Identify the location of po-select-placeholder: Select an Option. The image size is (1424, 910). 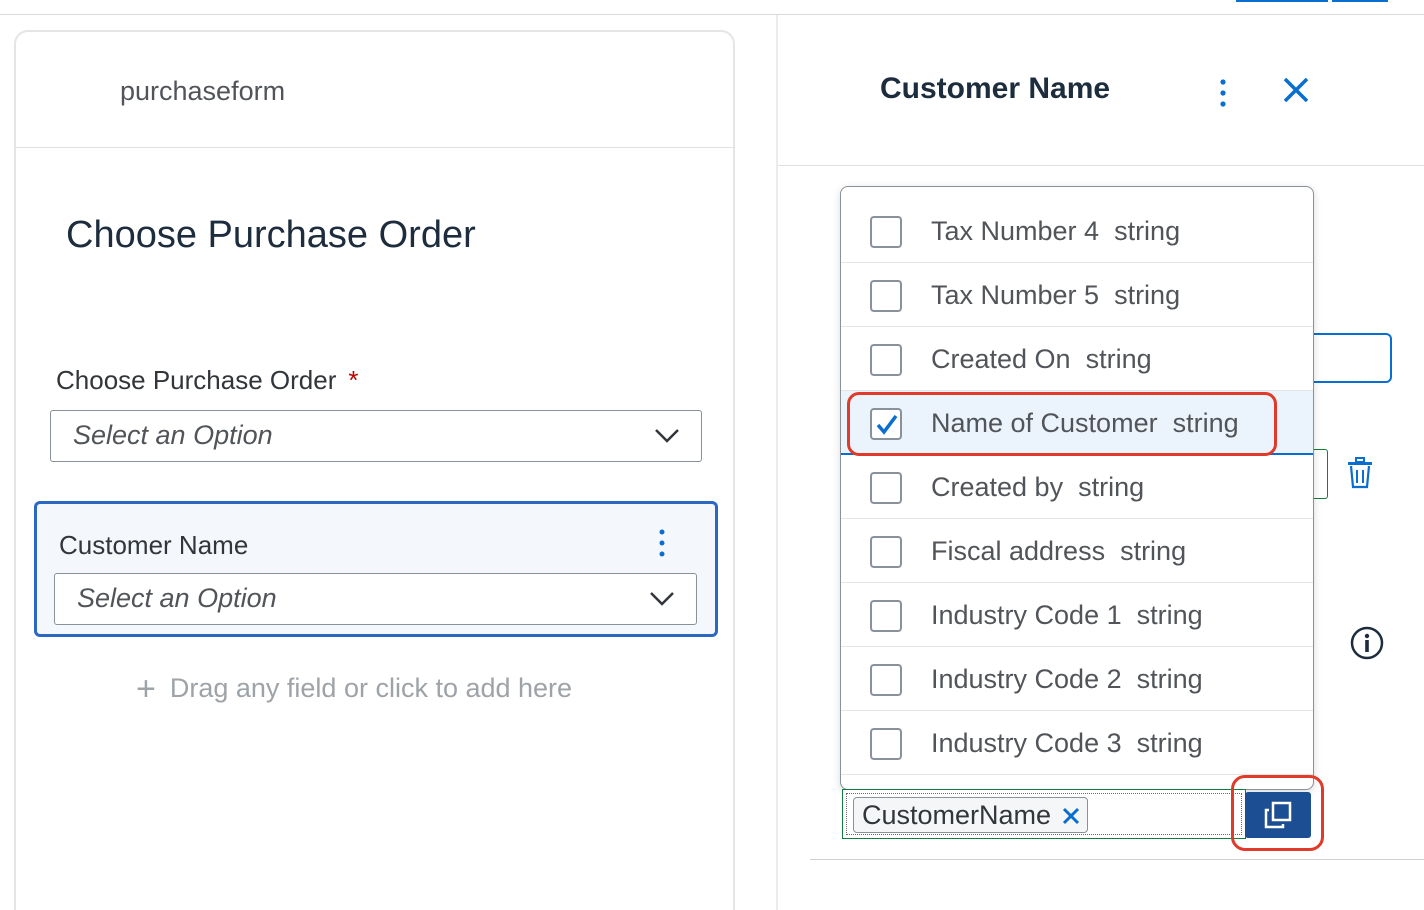
(173, 435).